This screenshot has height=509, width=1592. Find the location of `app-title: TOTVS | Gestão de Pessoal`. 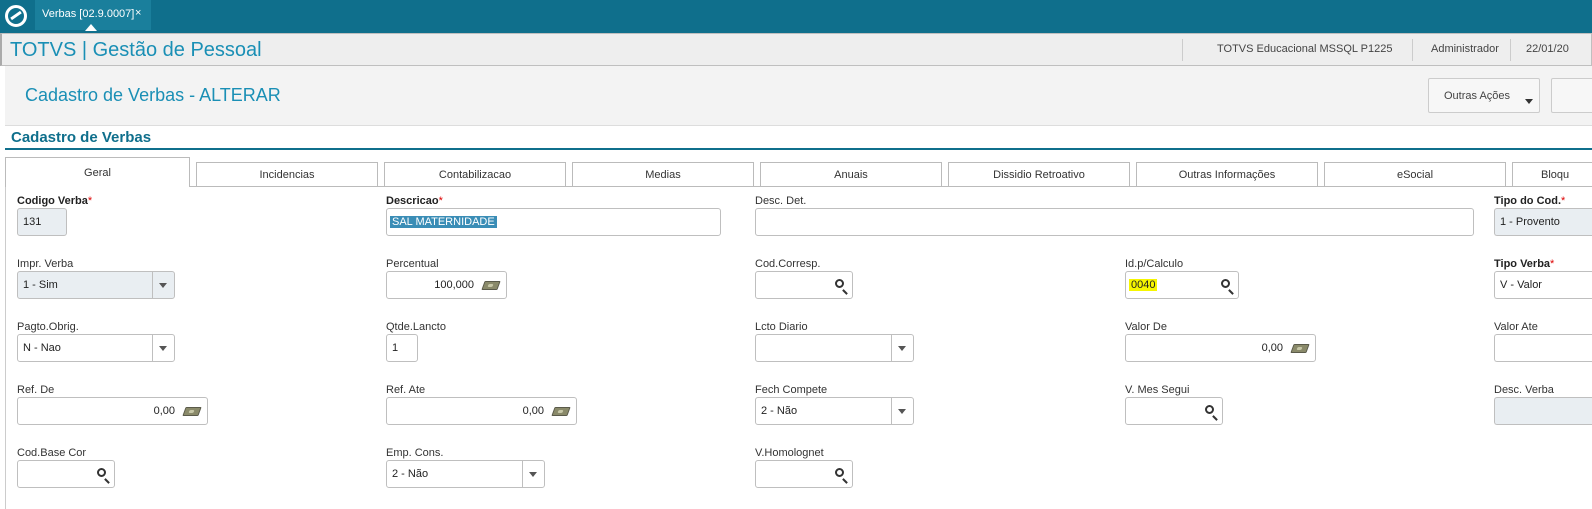

app-title: TOTVS | Gestão de Pessoal is located at coordinates (136, 50).